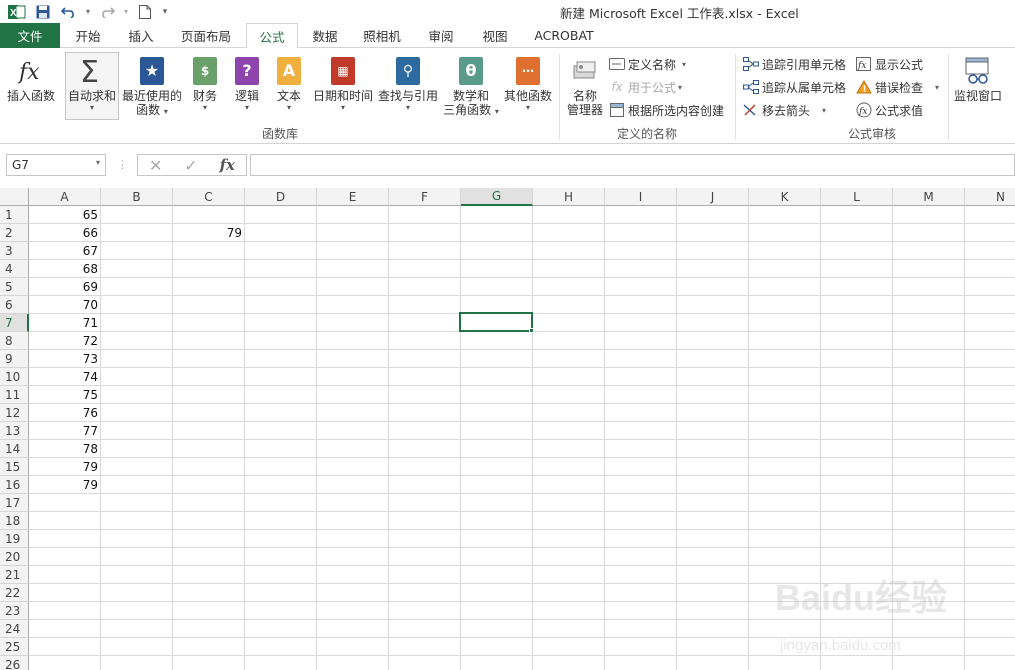 This screenshot has width=1015, height=670. What do you see at coordinates (43, 12) in the screenshot?
I see `save-icon` at bounding box center [43, 12].